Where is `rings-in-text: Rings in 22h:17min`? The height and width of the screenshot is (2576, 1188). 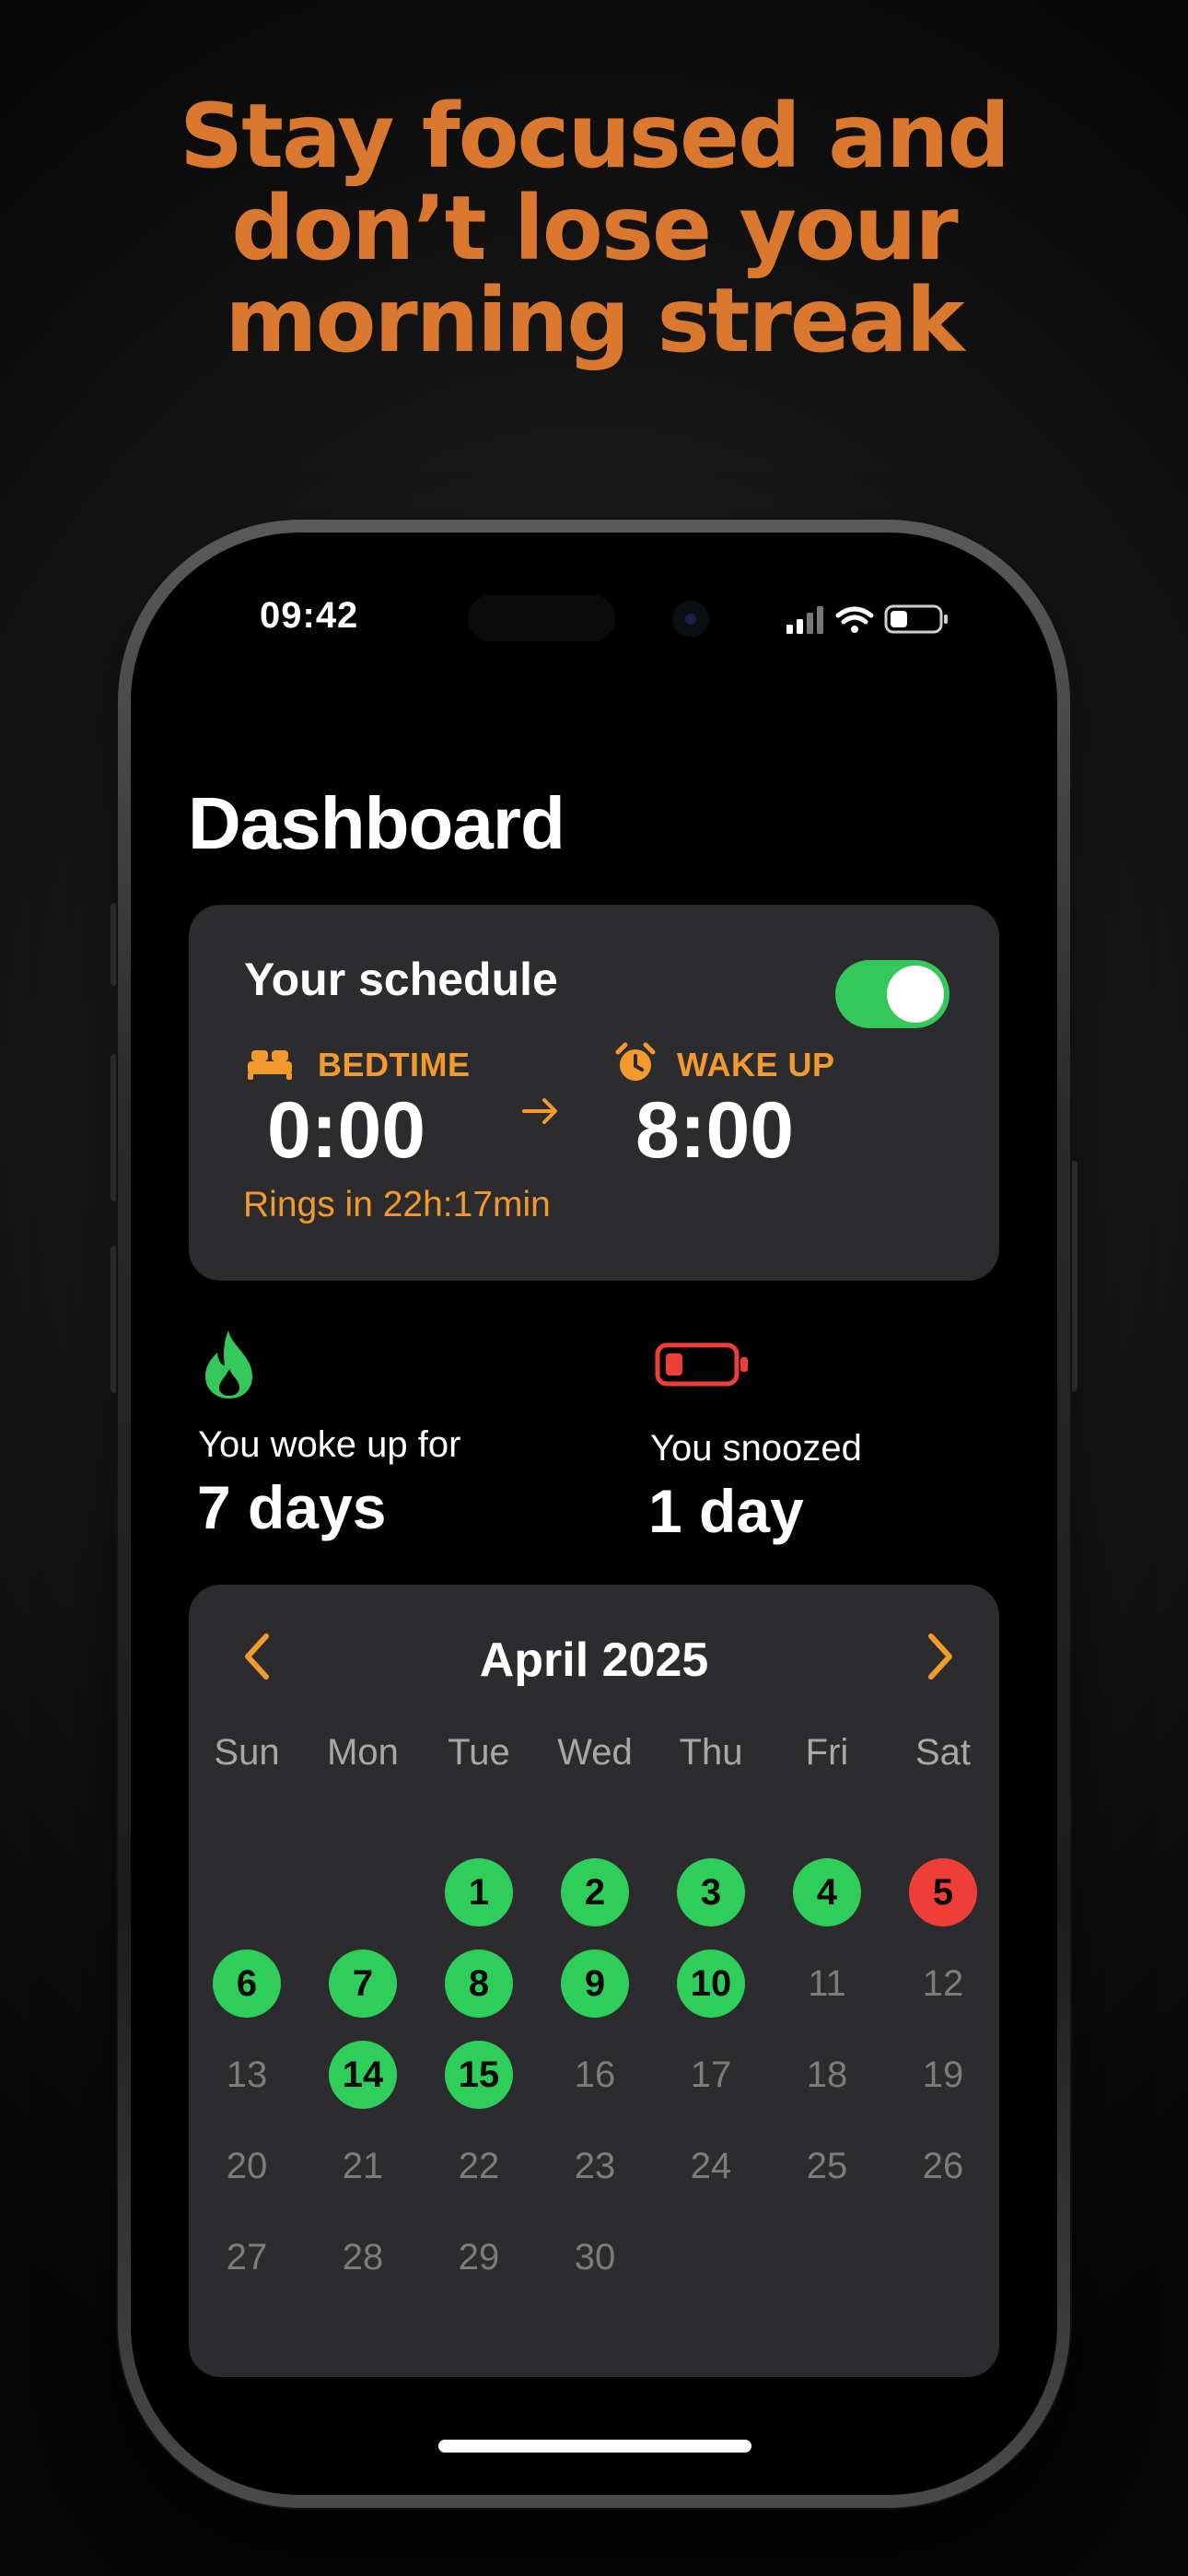
rings-in-text: Rings in 22h:17min is located at coordinates (397, 1204).